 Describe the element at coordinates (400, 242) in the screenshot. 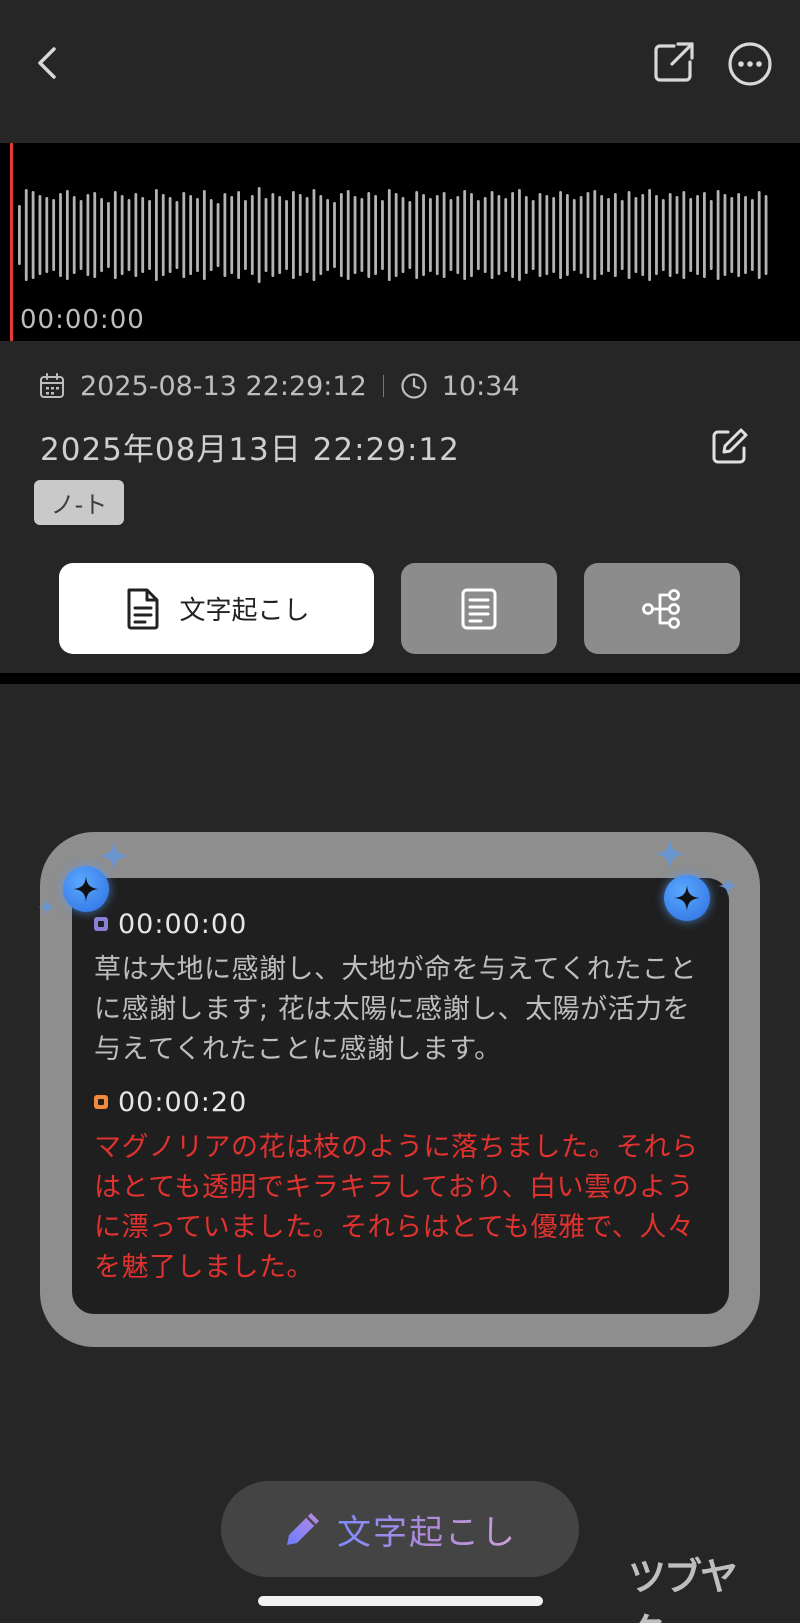

I see `waveform-player: 00:00:00` at that location.